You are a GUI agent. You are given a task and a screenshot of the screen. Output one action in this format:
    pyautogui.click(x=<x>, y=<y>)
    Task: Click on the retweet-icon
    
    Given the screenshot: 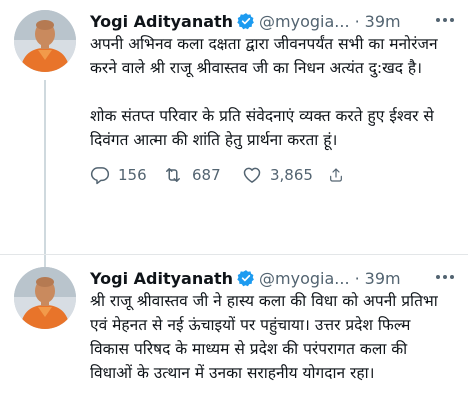 What is the action you would take?
    pyautogui.click(x=173, y=175)
    